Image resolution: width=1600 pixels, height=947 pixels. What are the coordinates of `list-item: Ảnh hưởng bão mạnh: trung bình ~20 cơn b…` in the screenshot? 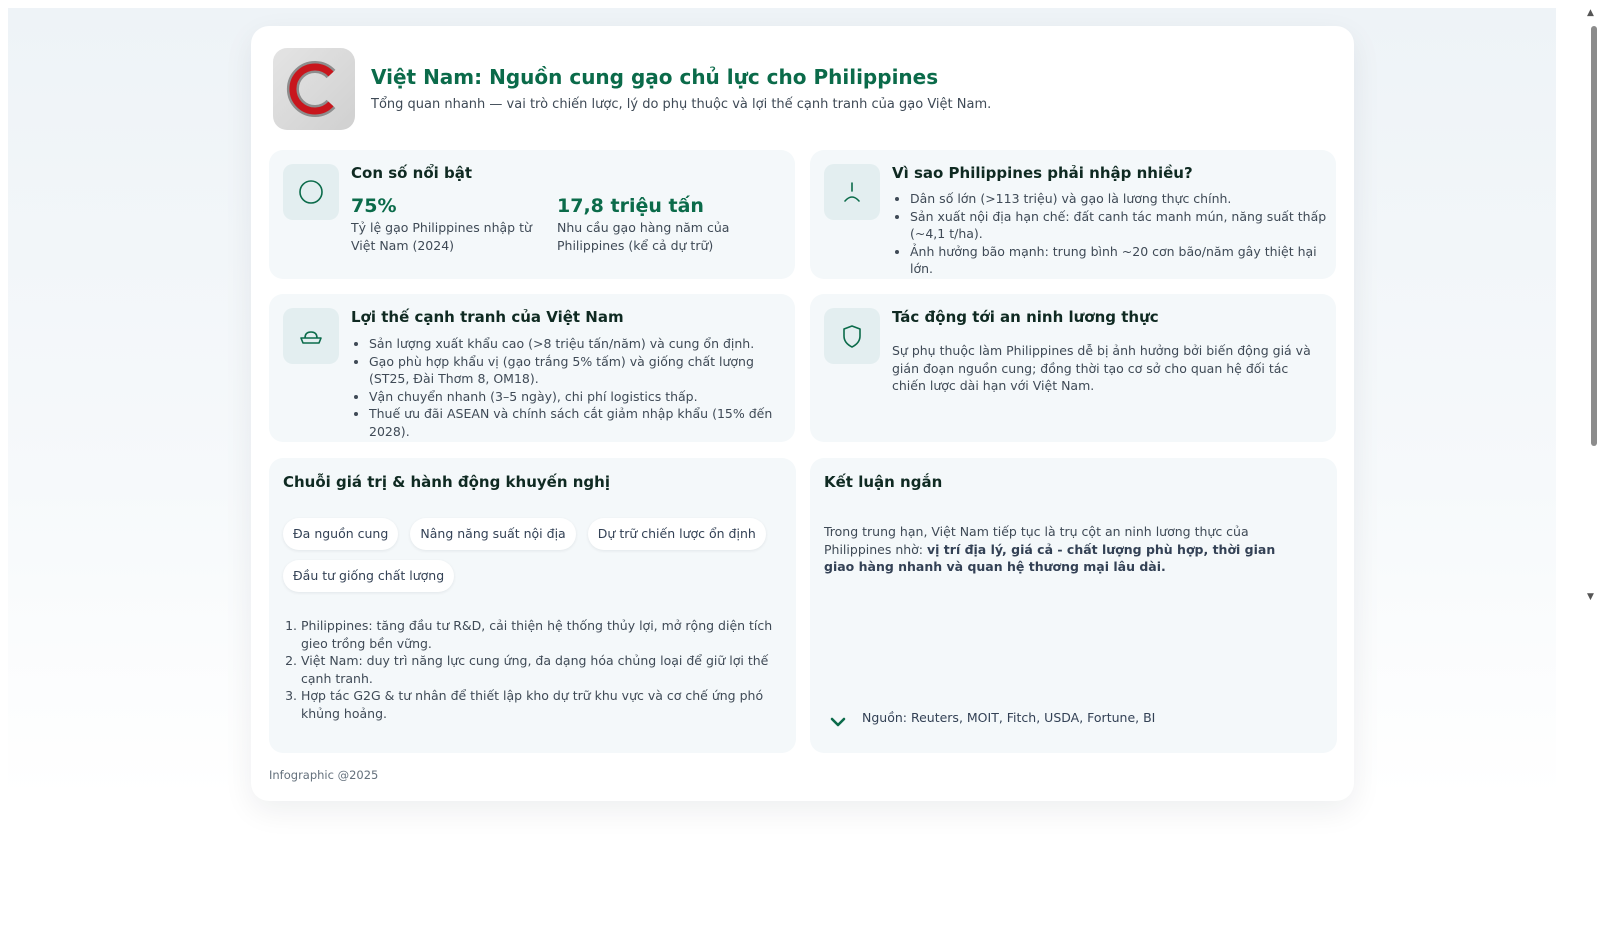 It's located at (1121, 260).